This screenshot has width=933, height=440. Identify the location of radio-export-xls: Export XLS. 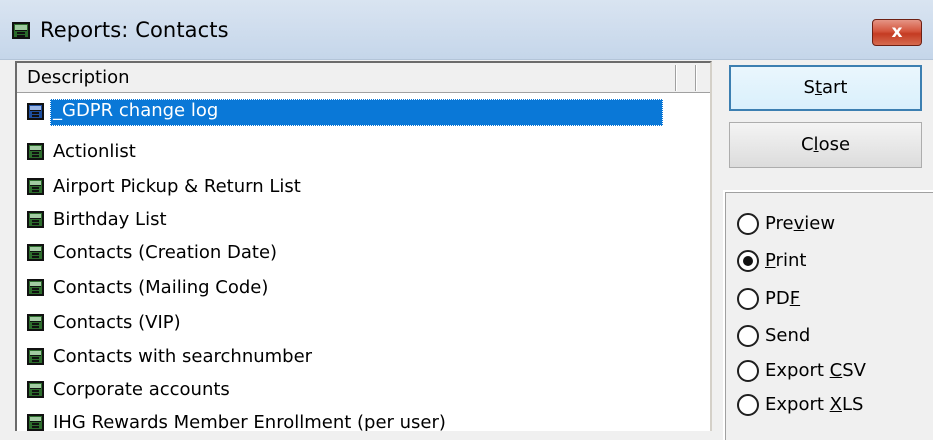
(832, 406).